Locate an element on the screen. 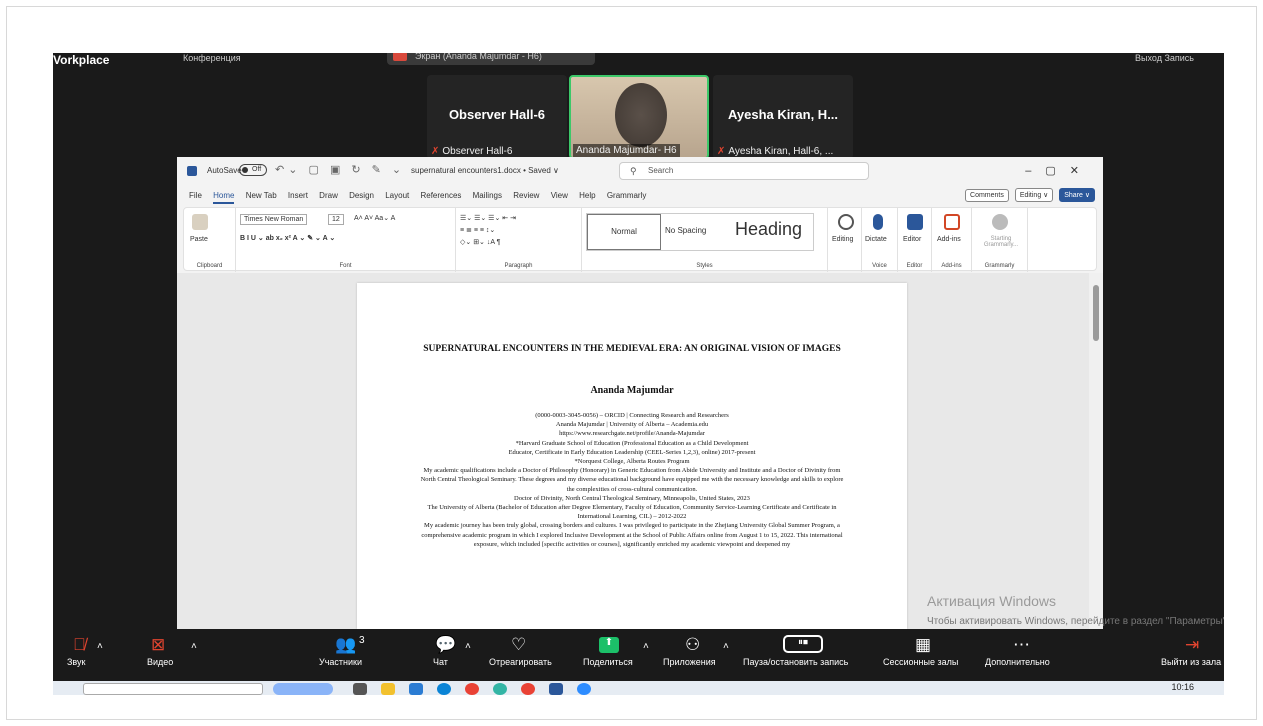 This screenshot has height=726, width=1263. find-icon is located at coordinates (846, 222).